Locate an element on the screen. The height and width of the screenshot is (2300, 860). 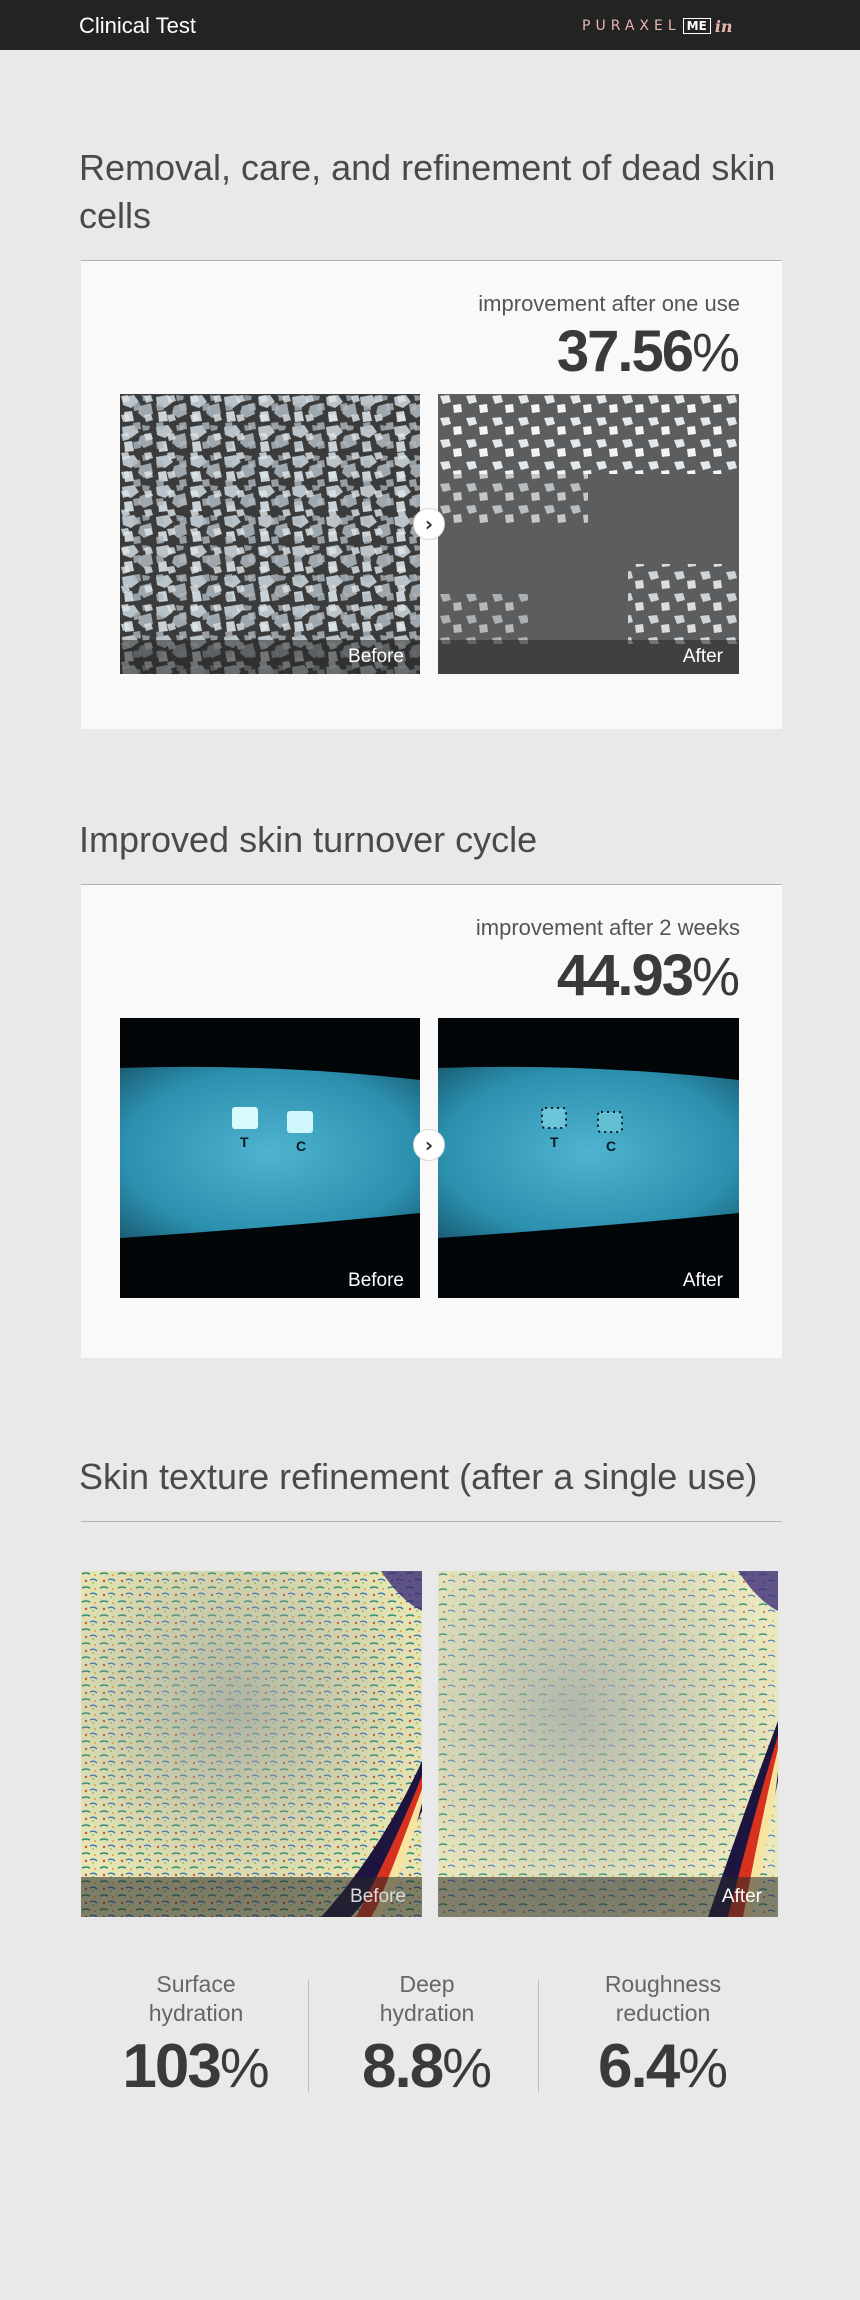
dead-skin-before-texture is located at coordinates (270, 534).